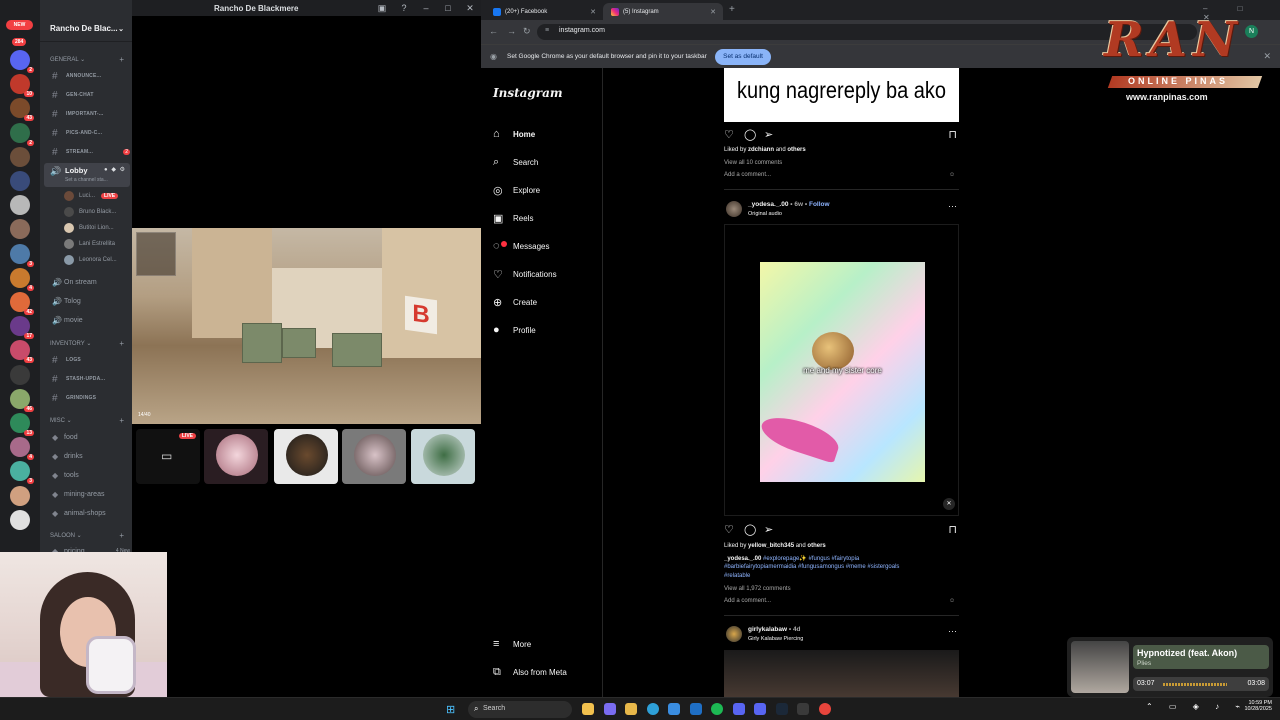 This screenshot has width=1280, height=720. I want to click on channel-tools-icons: ● ◆ ⚙, so click(115, 169).